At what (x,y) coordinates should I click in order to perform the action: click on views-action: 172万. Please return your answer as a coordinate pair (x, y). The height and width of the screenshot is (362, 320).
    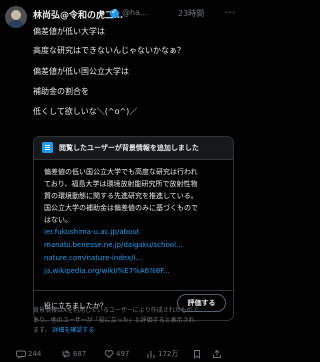
    Looking at the image, I should click on (162, 350).